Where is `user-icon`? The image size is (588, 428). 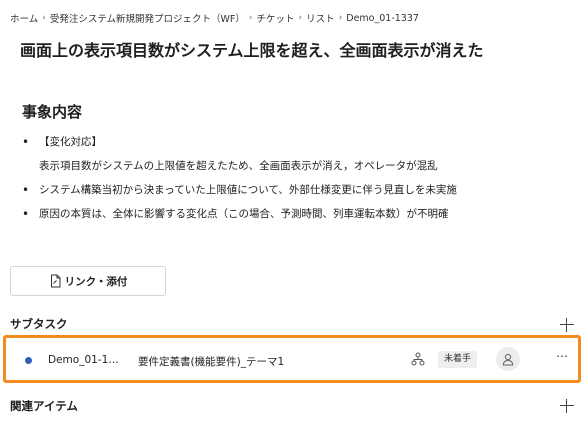 user-icon is located at coordinates (508, 359).